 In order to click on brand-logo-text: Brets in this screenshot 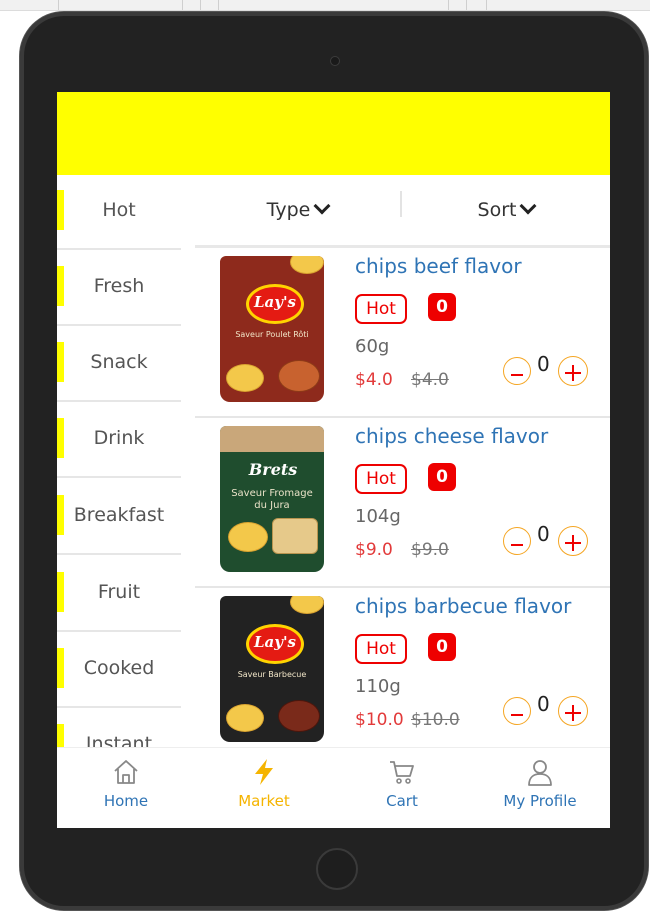, I will do `click(273, 469)`.